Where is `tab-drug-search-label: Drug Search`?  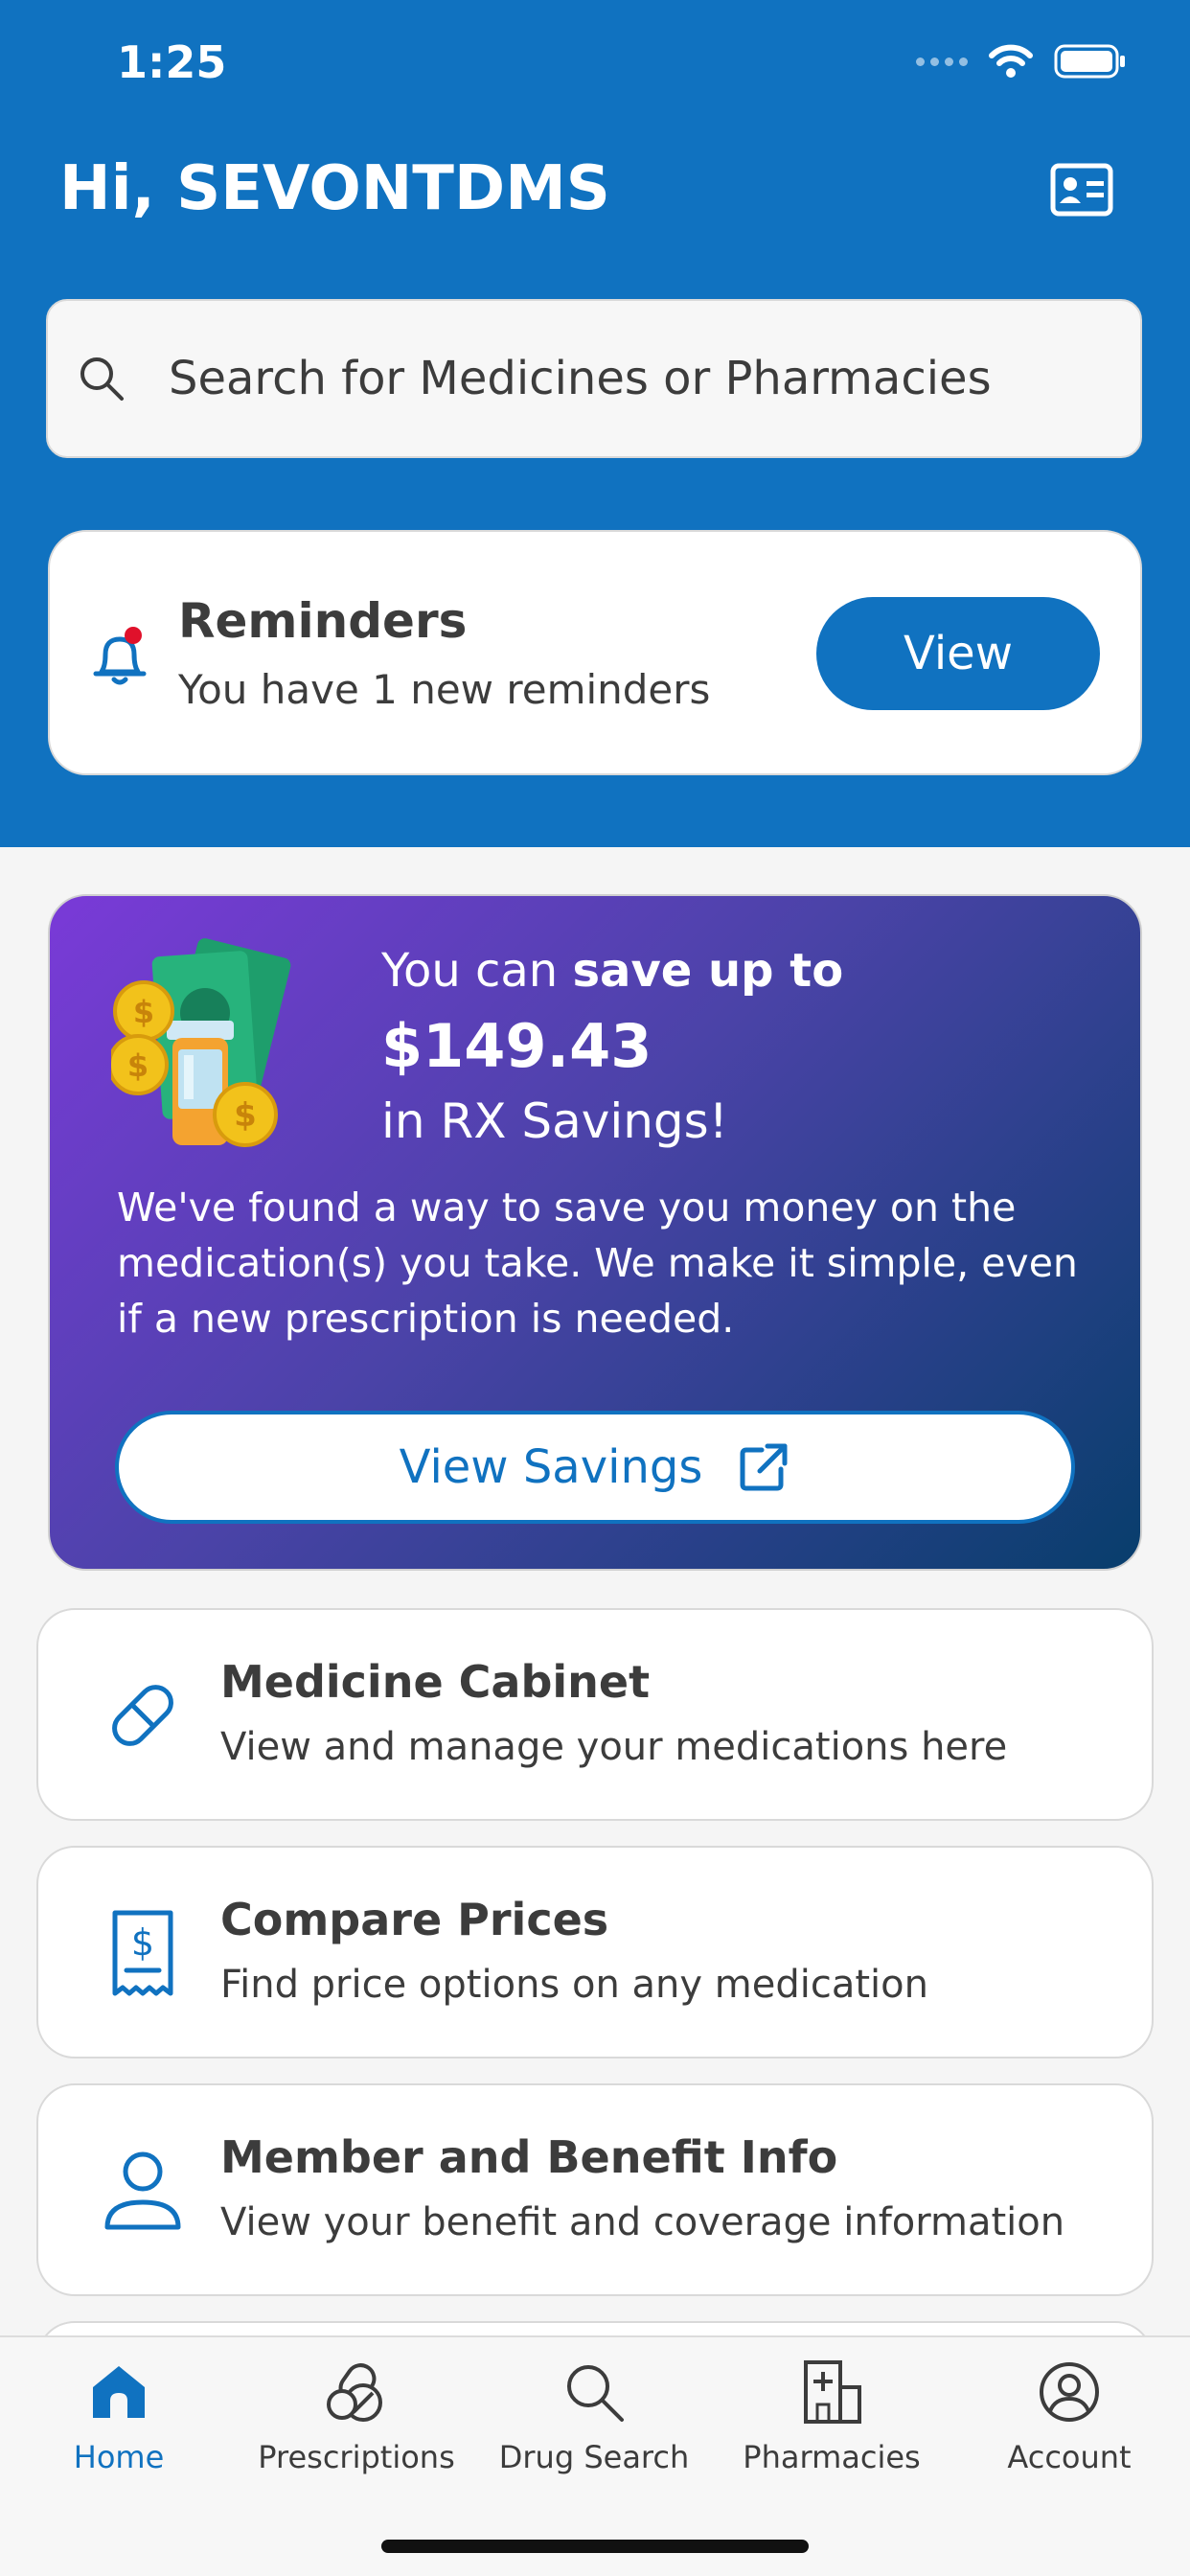 tab-drug-search-label: Drug Search is located at coordinates (594, 2457).